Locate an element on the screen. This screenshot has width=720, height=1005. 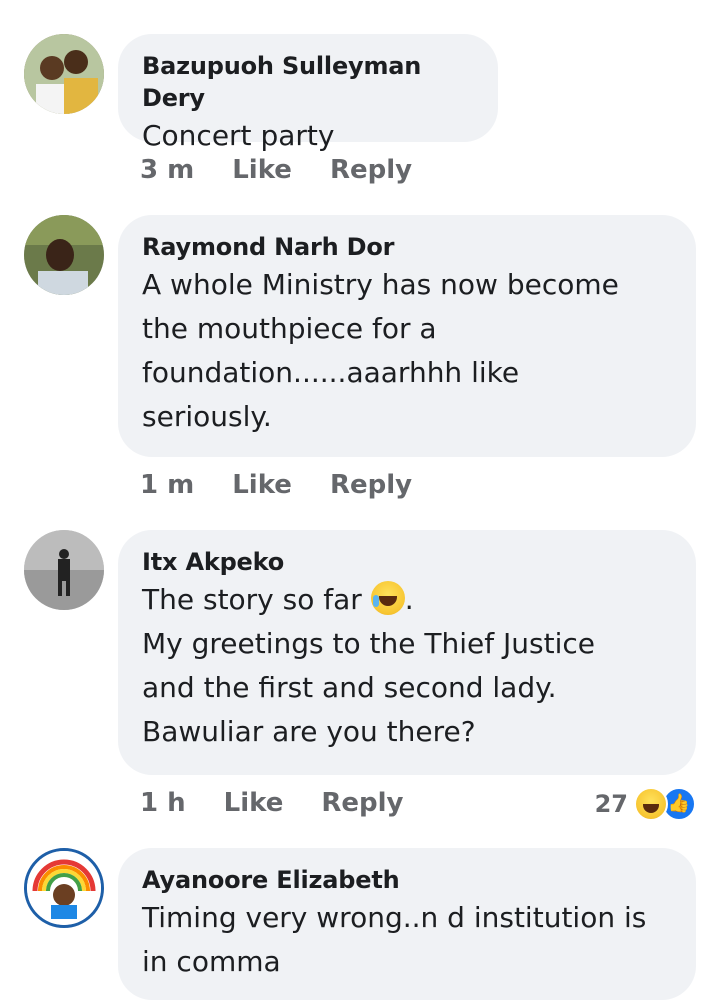
comment-actions: 1 h Like Reply is located at coordinates (272, 803).